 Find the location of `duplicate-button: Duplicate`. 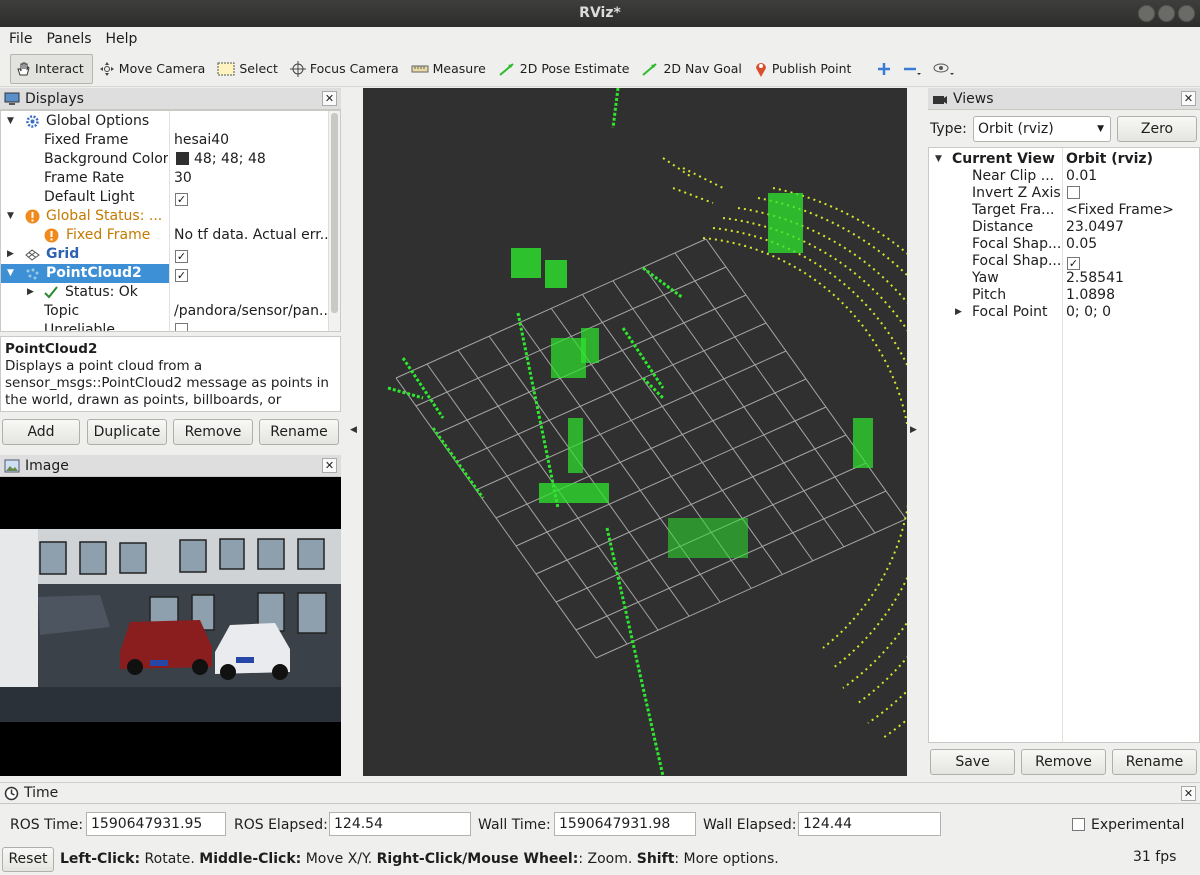

duplicate-button: Duplicate is located at coordinates (127, 432).